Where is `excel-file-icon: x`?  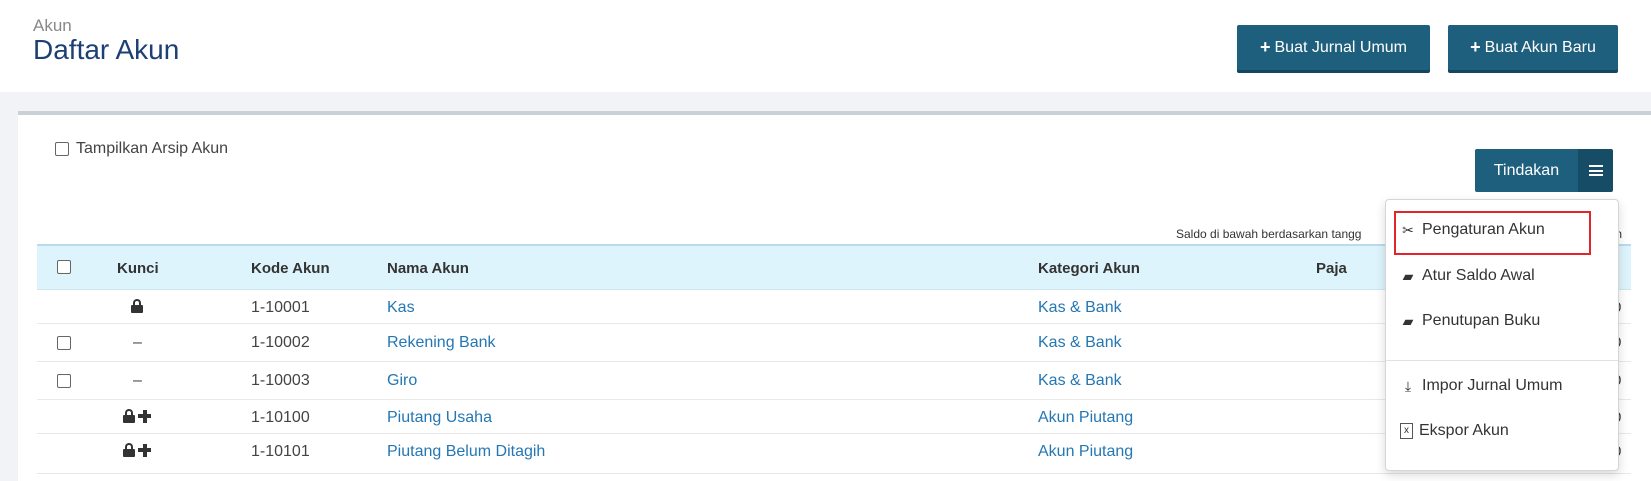
excel-file-icon: x is located at coordinates (1406, 431).